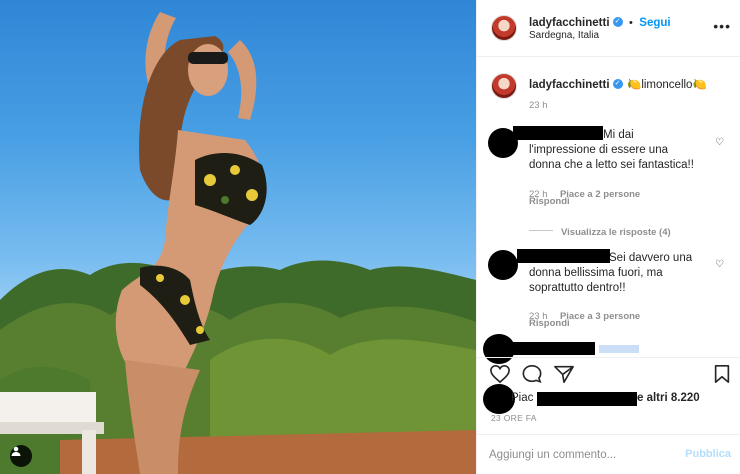 This screenshot has width=740, height=474. What do you see at coordinates (667, 85) in the screenshot?
I see `caption-text: limoncello` at bounding box center [667, 85].